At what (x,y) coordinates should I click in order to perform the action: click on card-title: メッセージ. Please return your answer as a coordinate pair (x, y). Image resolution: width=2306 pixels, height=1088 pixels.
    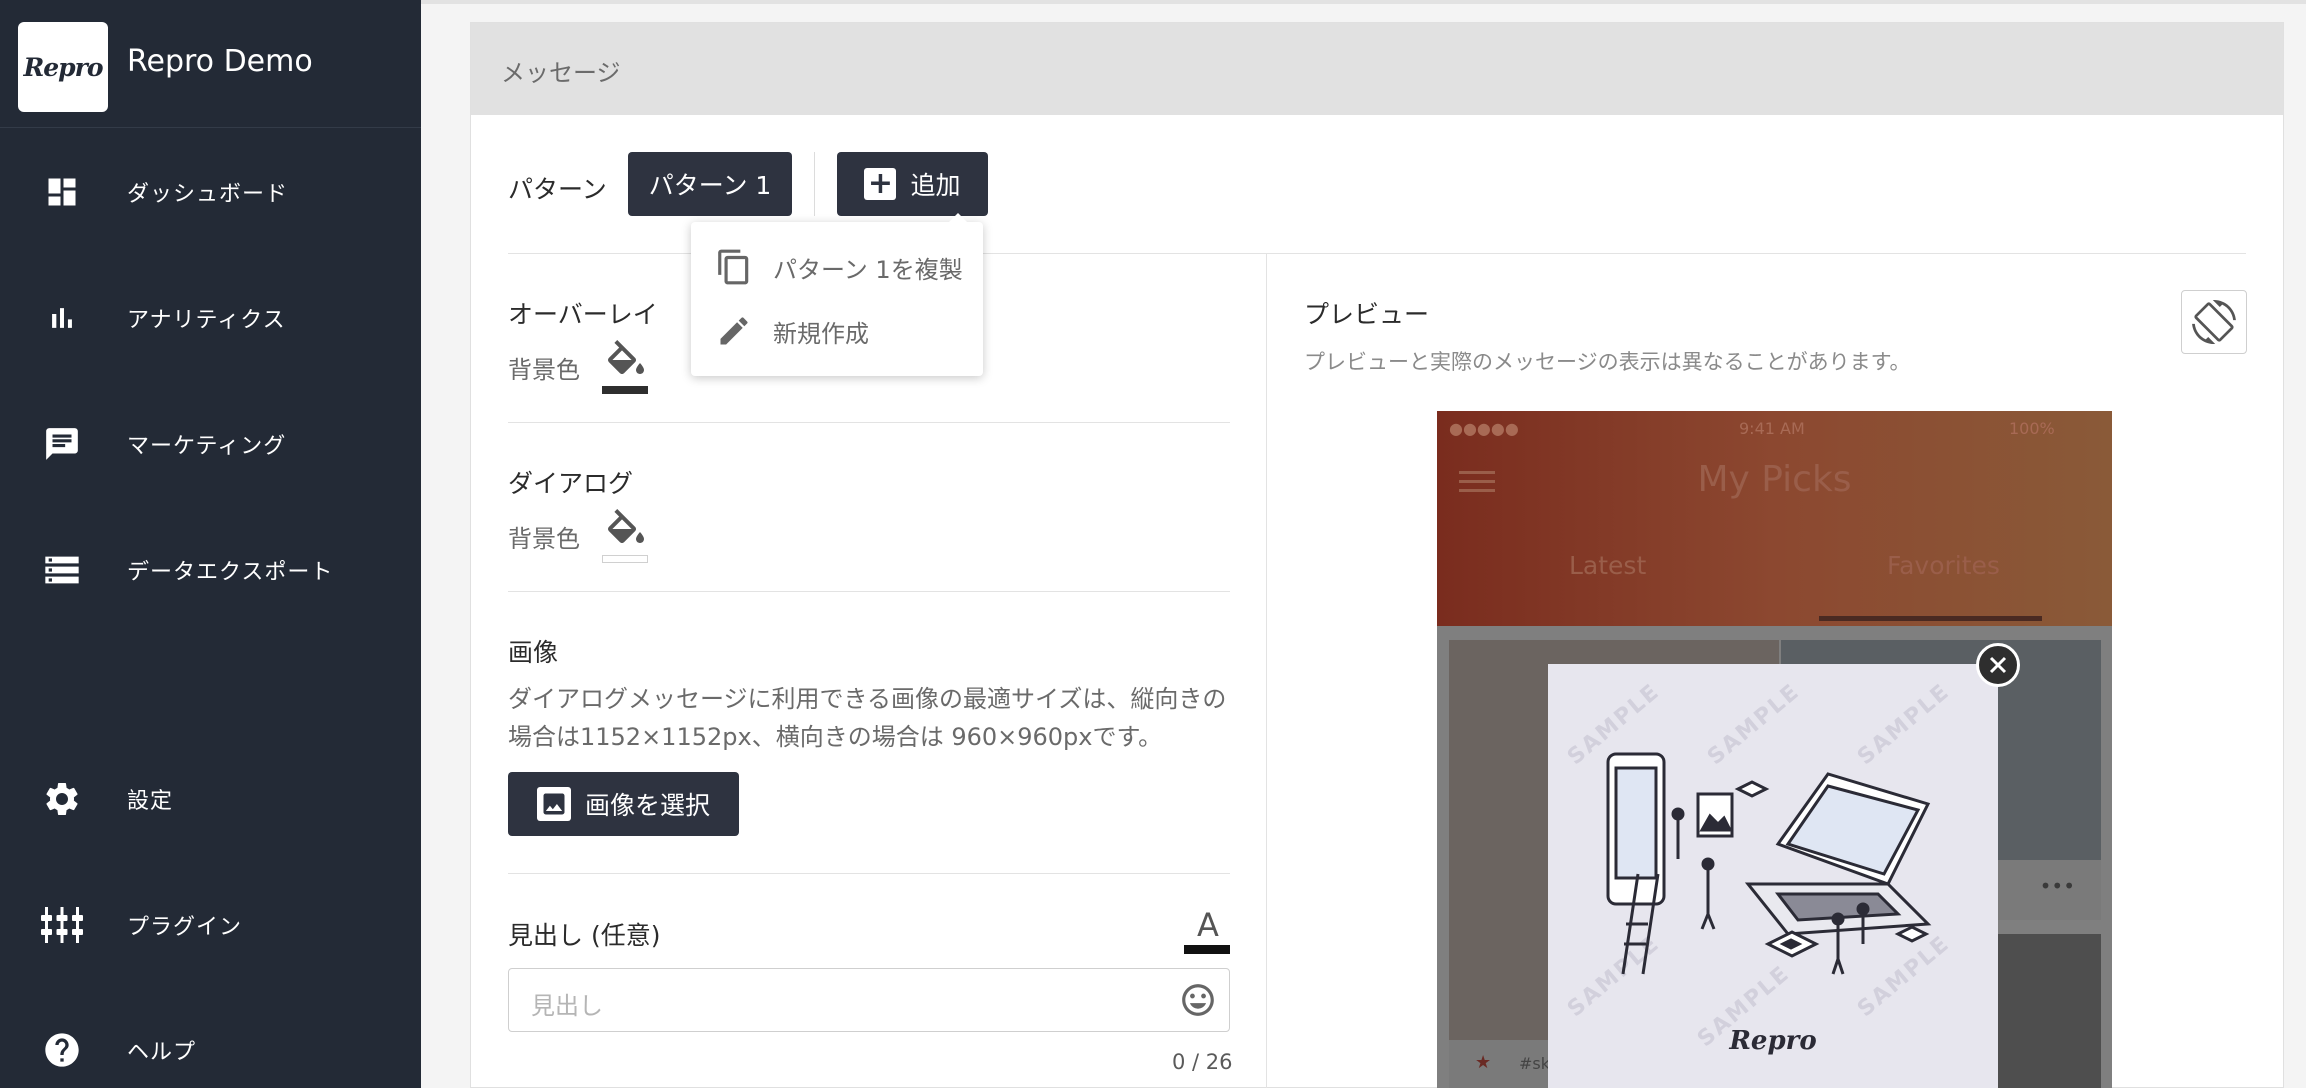
    Looking at the image, I should click on (561, 73).